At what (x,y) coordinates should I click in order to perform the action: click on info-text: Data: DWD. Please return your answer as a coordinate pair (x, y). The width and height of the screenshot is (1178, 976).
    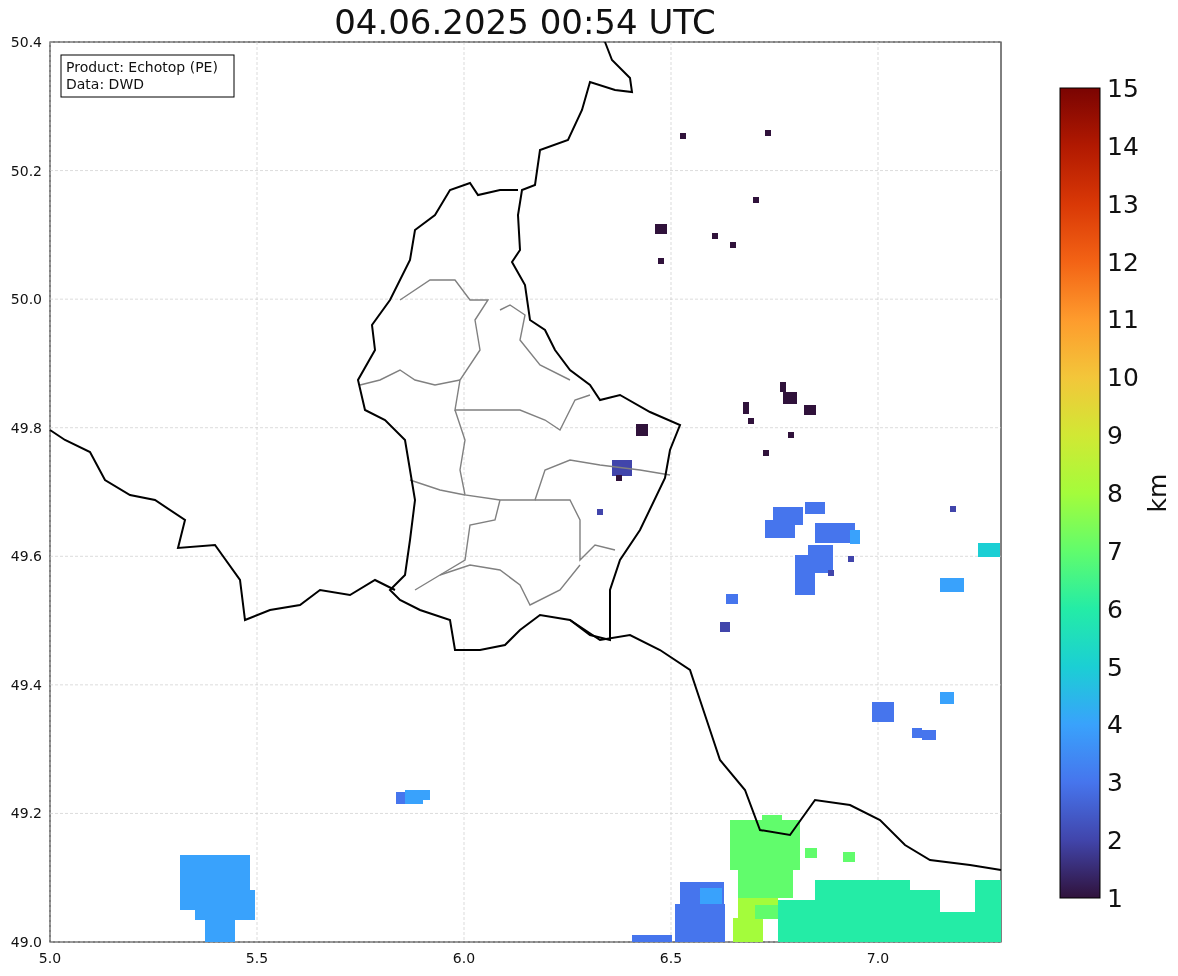
    Looking at the image, I should click on (105, 84).